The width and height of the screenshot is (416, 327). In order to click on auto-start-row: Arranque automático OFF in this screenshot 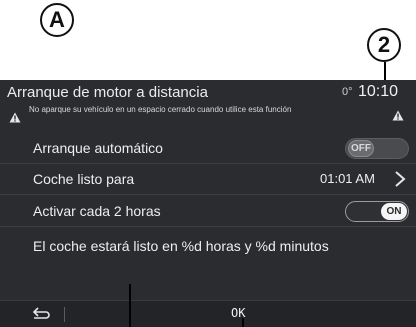, I will do `click(208, 148)`.